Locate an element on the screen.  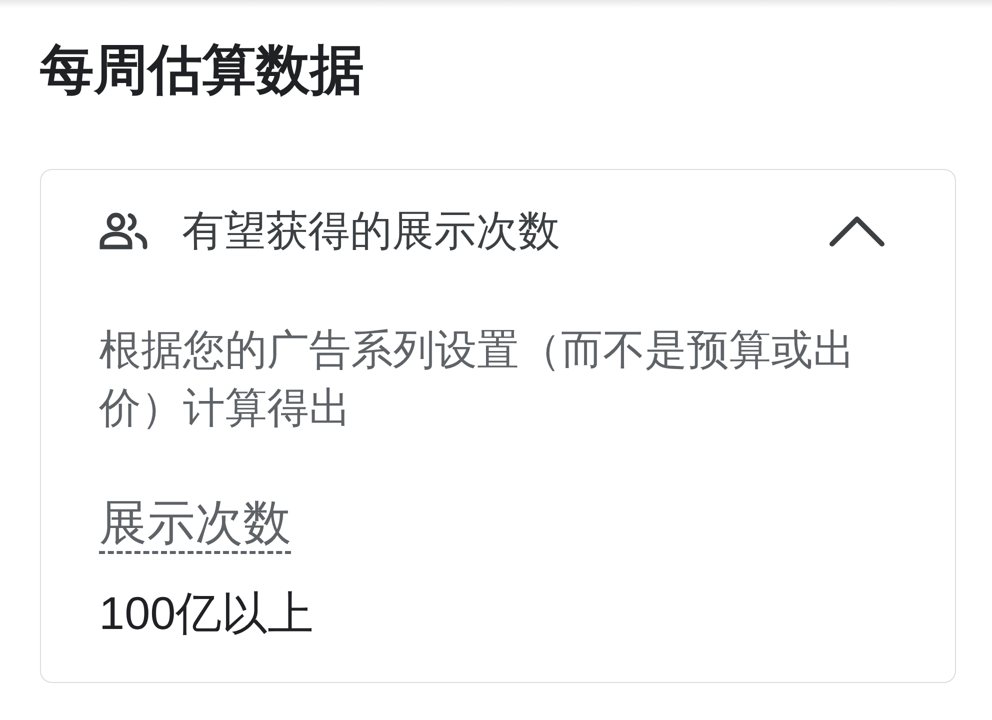
section-title: 每周估算数据 is located at coordinates (202, 70).